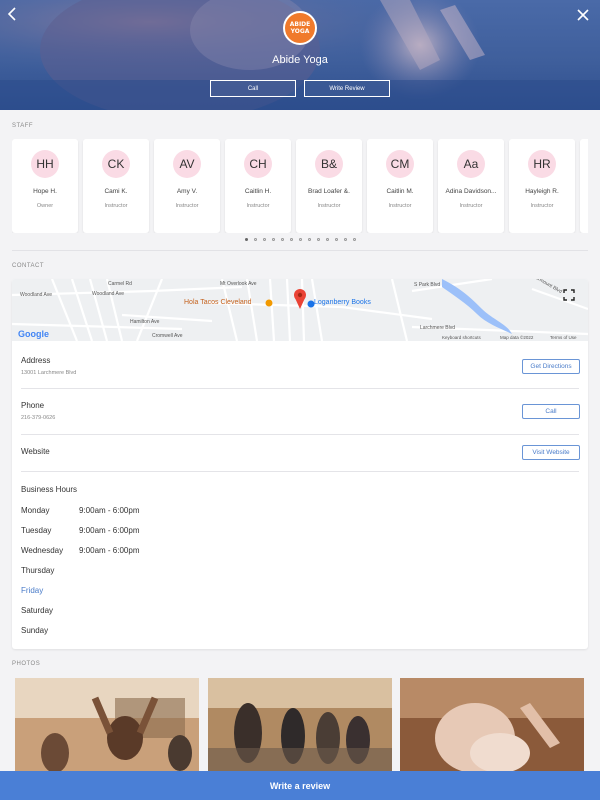 The height and width of the screenshot is (800, 600). What do you see at coordinates (400, 164) in the screenshot?
I see `avatar: CM` at bounding box center [400, 164].